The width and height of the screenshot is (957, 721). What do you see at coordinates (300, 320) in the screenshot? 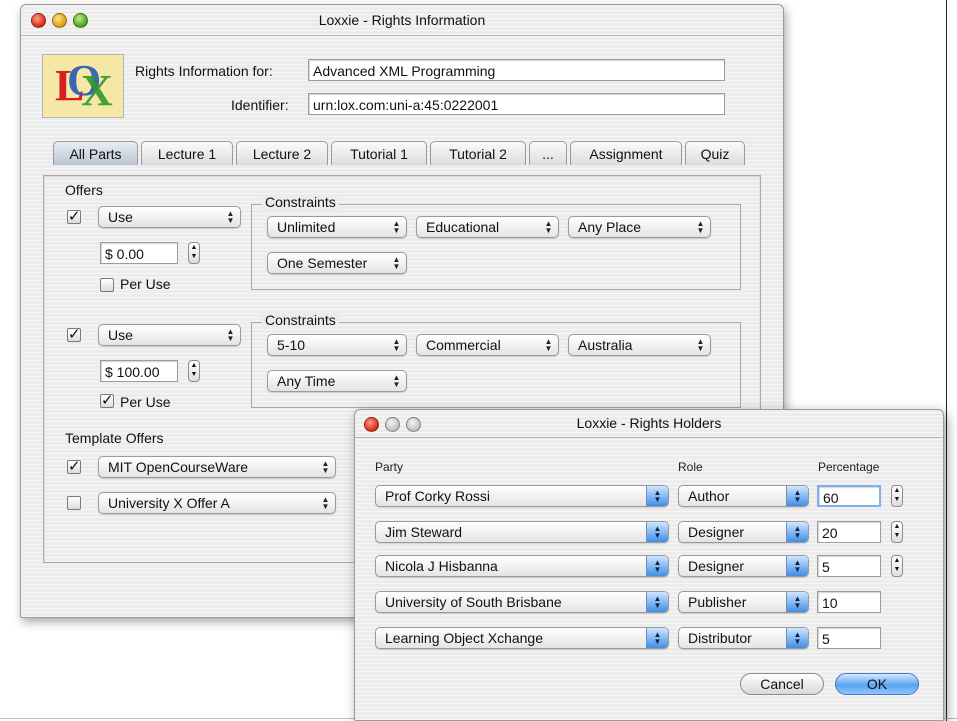
I see `offer-2-constraints-label: Constraints` at bounding box center [300, 320].